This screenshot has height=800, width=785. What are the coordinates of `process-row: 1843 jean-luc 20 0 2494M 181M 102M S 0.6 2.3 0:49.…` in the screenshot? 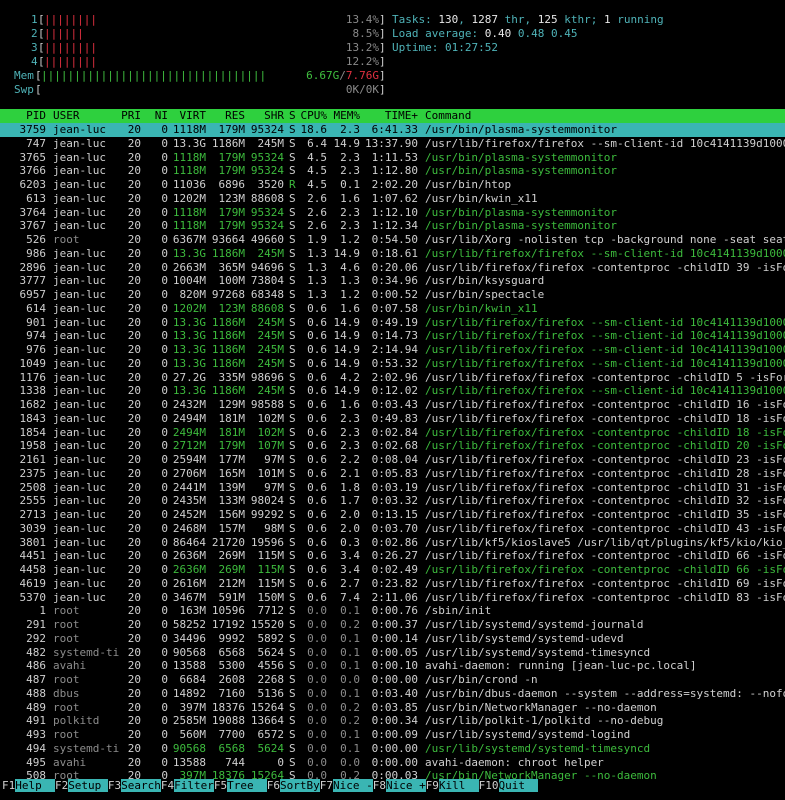 It's located at (392, 419).